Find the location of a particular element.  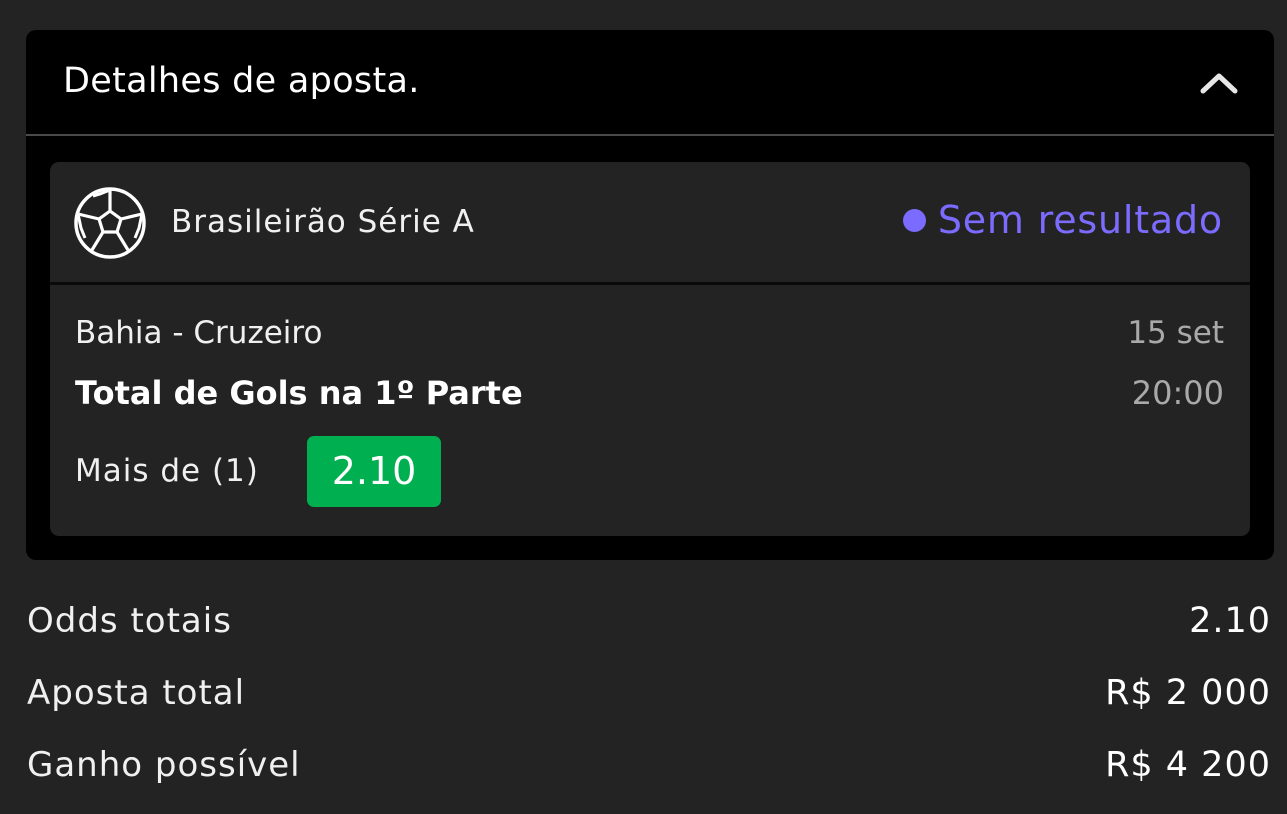

summary-value: 2.10 is located at coordinates (1230, 621).